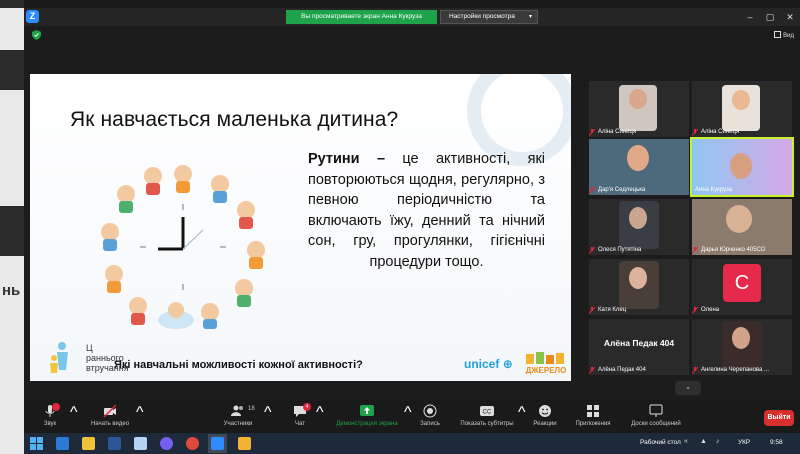 The image size is (800, 454). What do you see at coordinates (488, 364) in the screenshot?
I see `unicef-logo: unicef ⊕` at bounding box center [488, 364].